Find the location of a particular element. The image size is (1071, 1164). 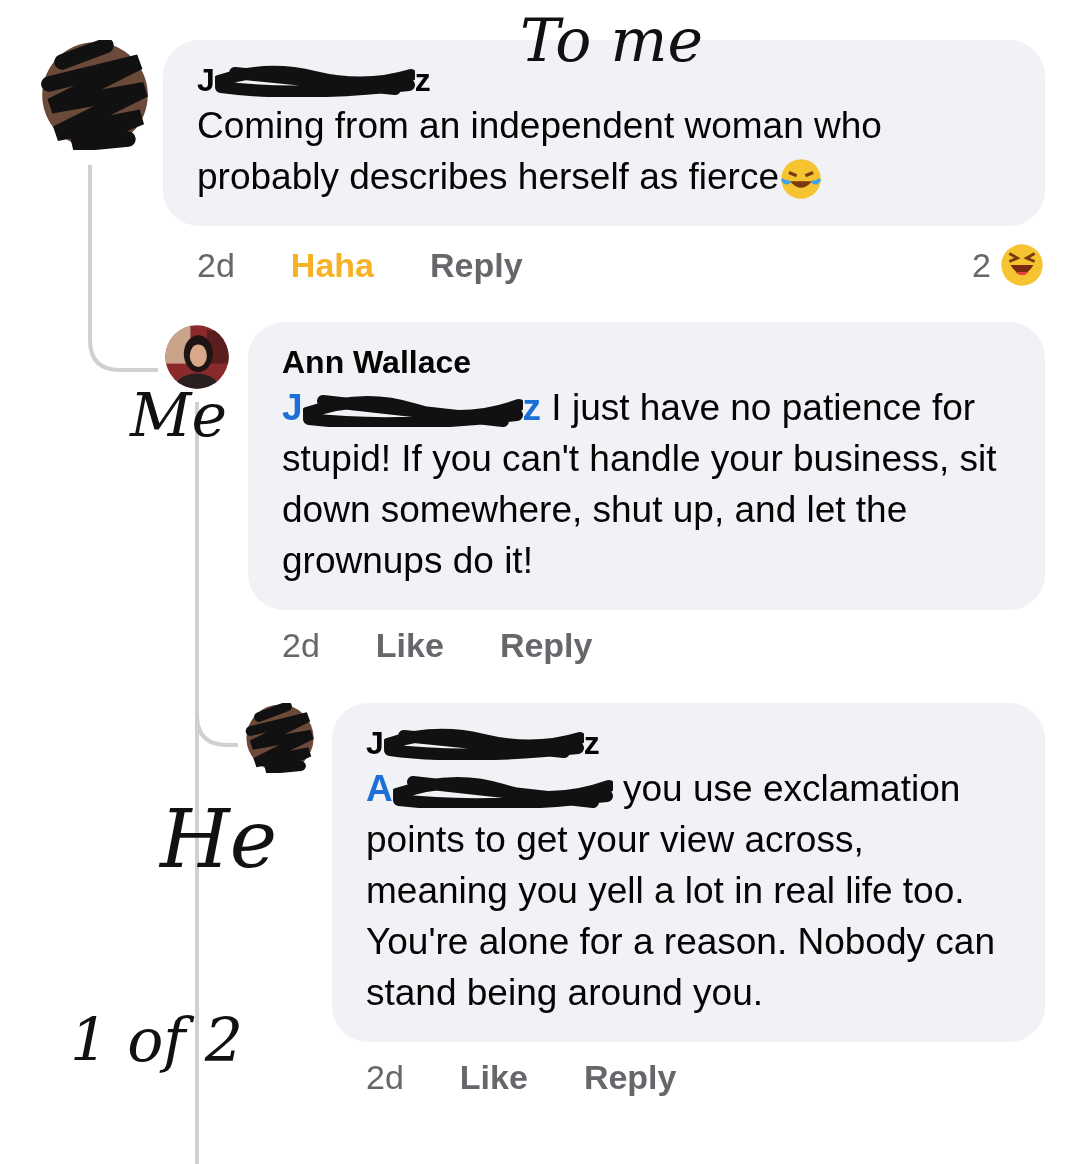

mention-link-end: z is located at coordinates (532, 407).